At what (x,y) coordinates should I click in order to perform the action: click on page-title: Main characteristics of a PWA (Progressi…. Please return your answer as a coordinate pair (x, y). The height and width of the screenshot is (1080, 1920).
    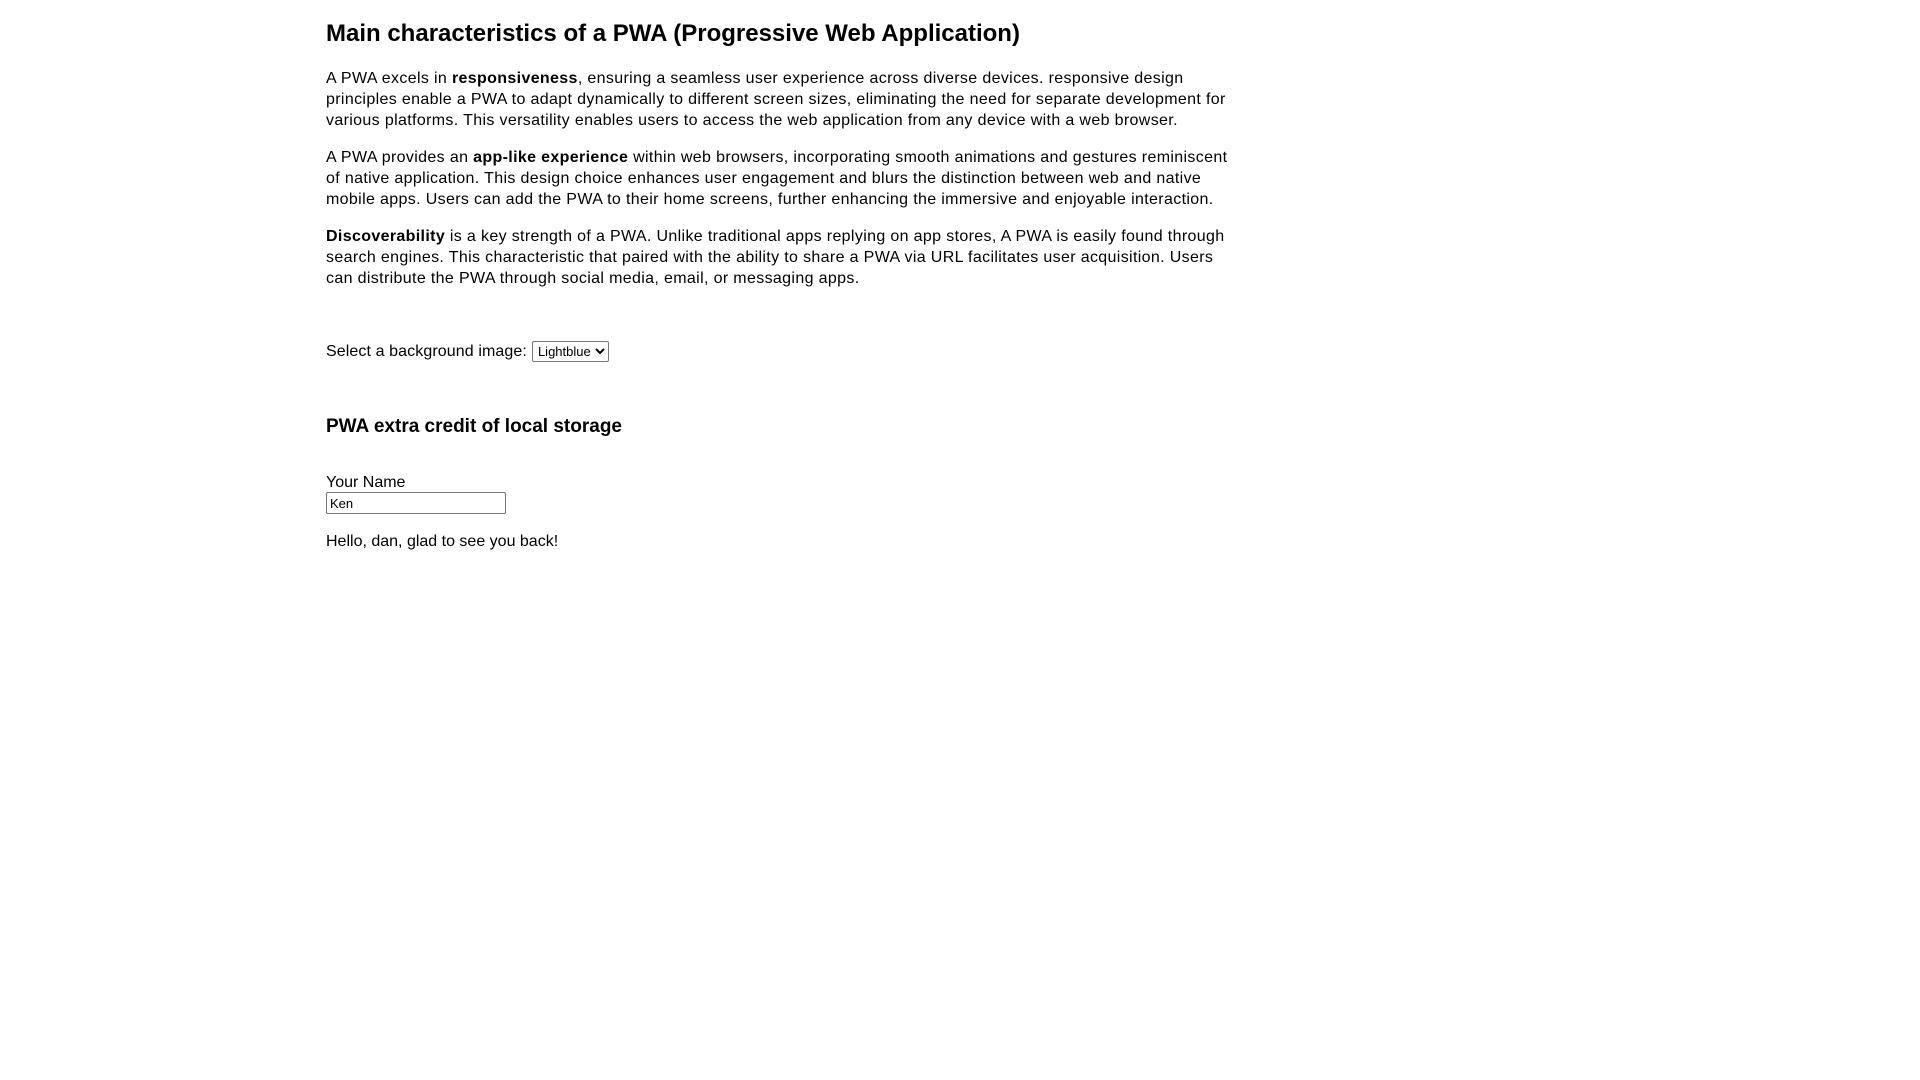
    Looking at the image, I should click on (673, 33).